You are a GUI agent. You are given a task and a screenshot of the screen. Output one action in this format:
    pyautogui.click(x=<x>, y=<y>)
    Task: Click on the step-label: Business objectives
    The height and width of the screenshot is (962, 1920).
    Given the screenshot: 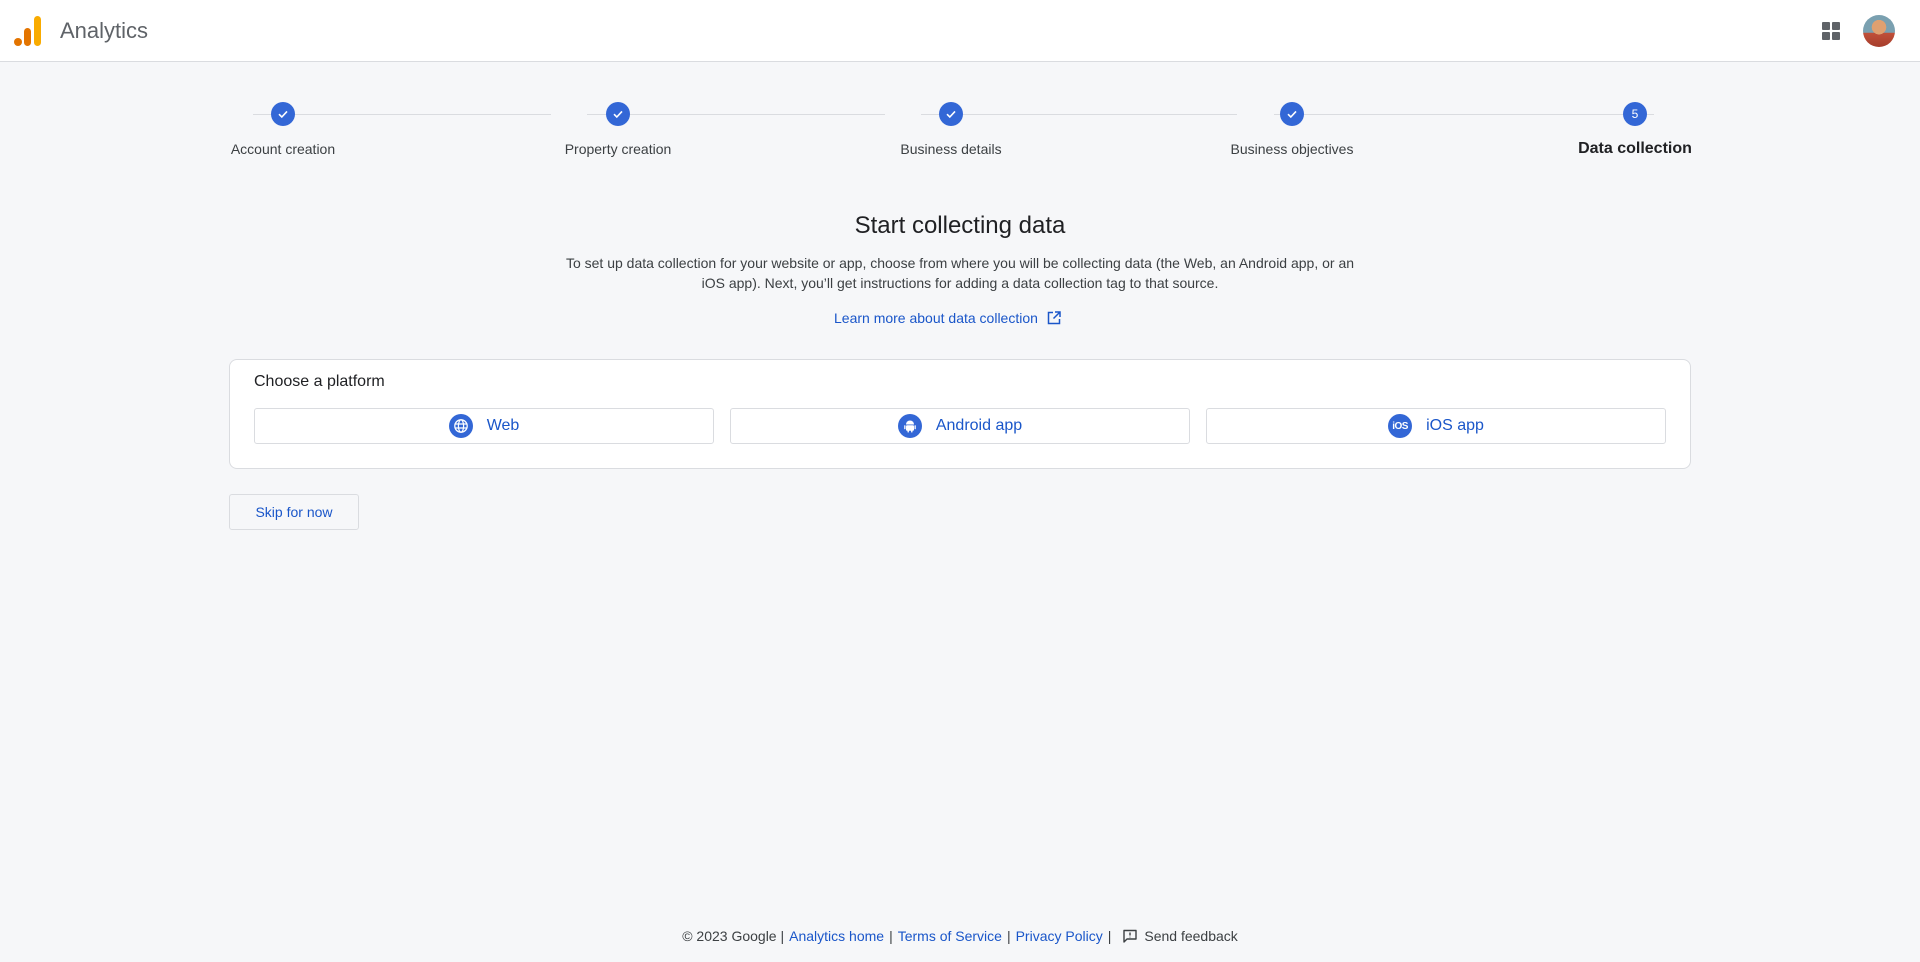 What is the action you would take?
    pyautogui.click(x=1292, y=149)
    